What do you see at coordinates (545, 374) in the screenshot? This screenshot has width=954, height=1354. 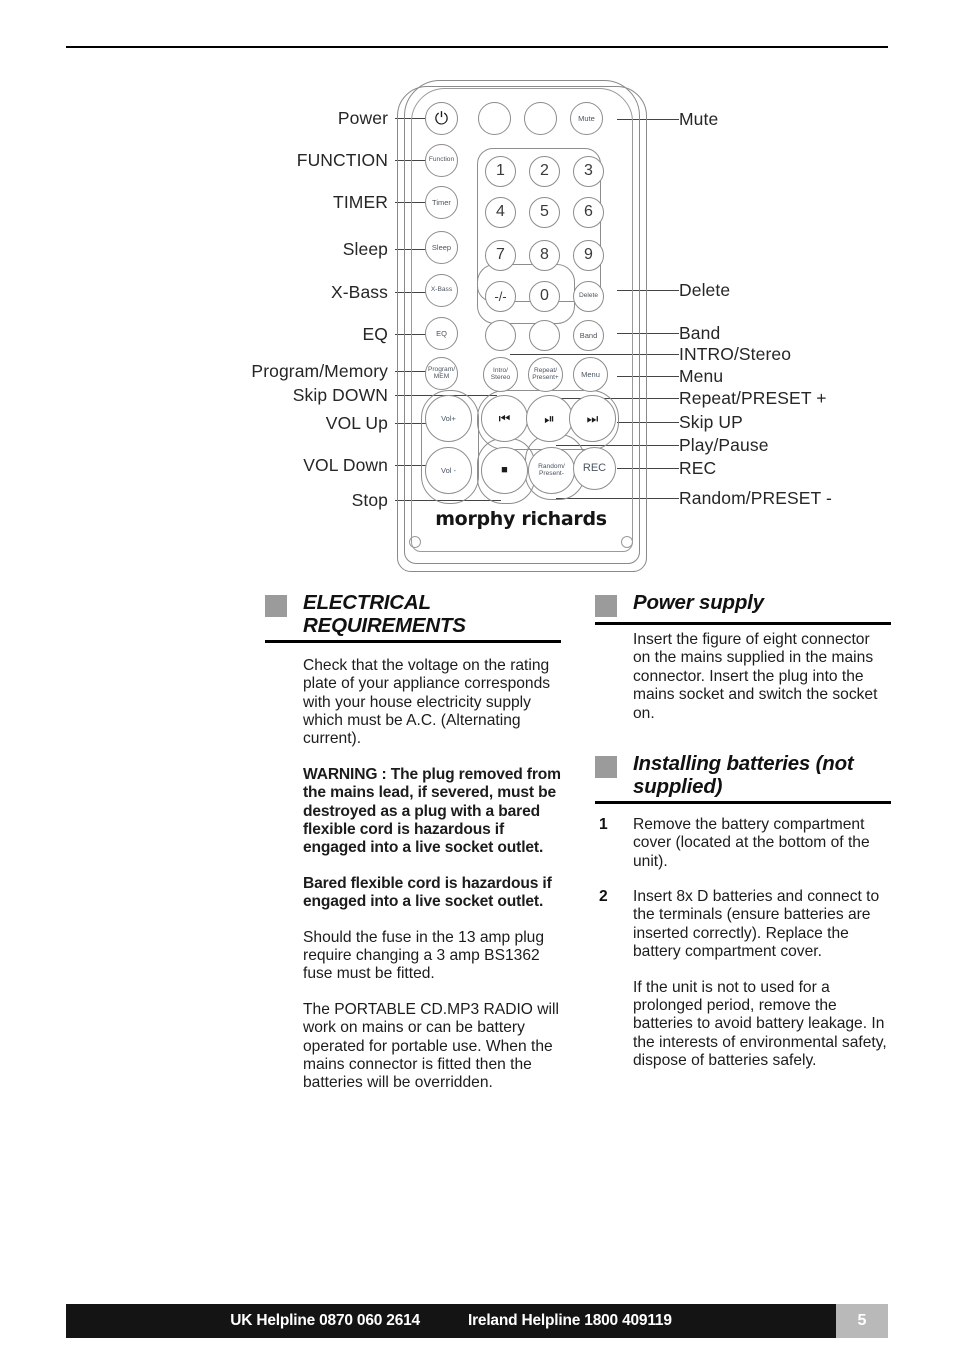 I see `repeat-preset-button: Repeat/ Present+` at bounding box center [545, 374].